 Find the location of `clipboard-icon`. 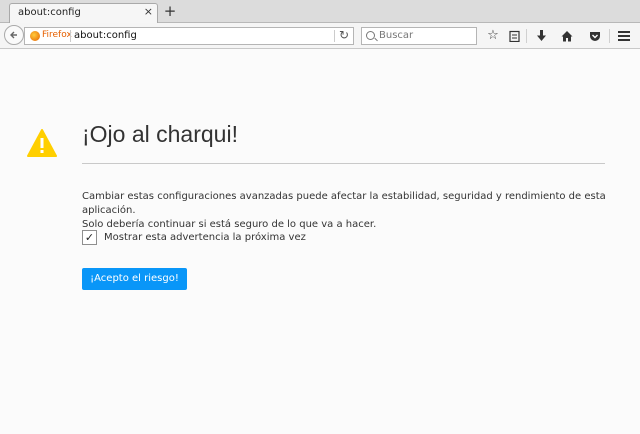

clipboard-icon is located at coordinates (514, 36).